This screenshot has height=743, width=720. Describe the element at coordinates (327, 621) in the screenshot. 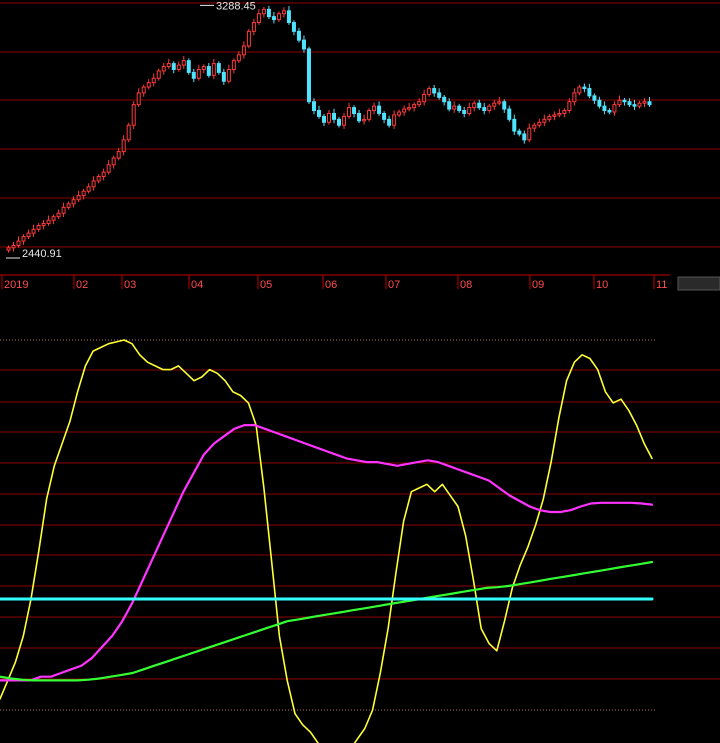

I see `green-trend-line` at that location.